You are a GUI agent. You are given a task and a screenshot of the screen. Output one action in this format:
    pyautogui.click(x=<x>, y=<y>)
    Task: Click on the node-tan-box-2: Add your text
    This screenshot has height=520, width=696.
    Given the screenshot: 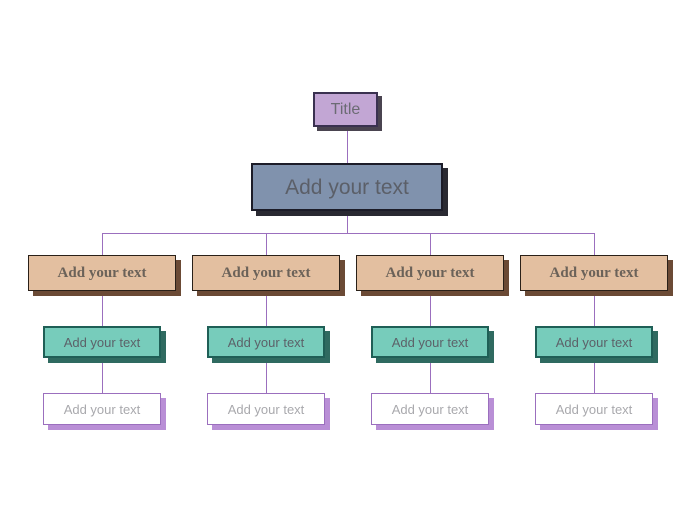 What is the action you would take?
    pyautogui.click(x=266, y=273)
    